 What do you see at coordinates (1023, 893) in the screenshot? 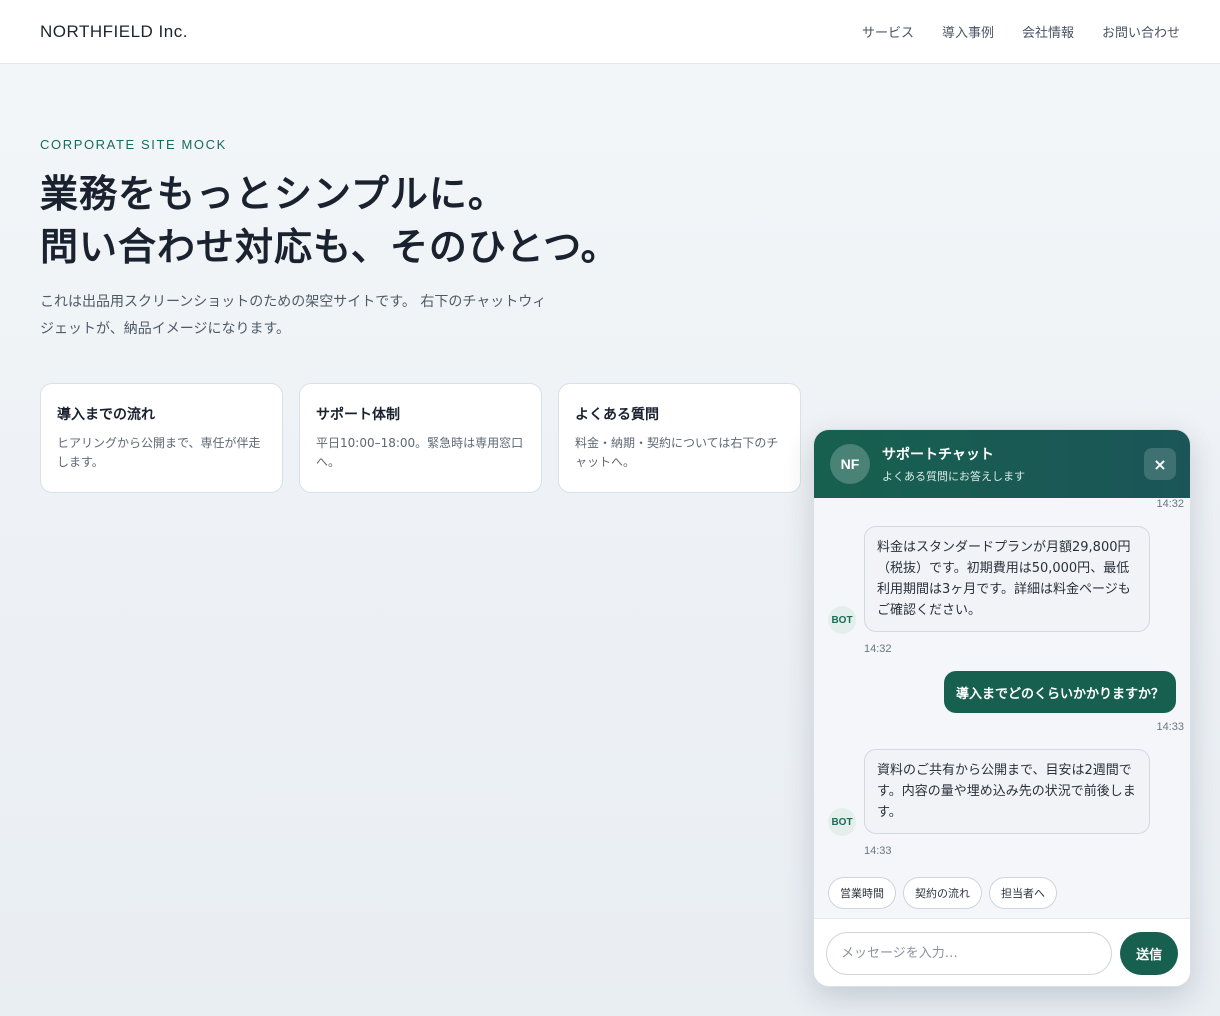
I see `quick-reply-contact-agent: 担当者へ` at bounding box center [1023, 893].